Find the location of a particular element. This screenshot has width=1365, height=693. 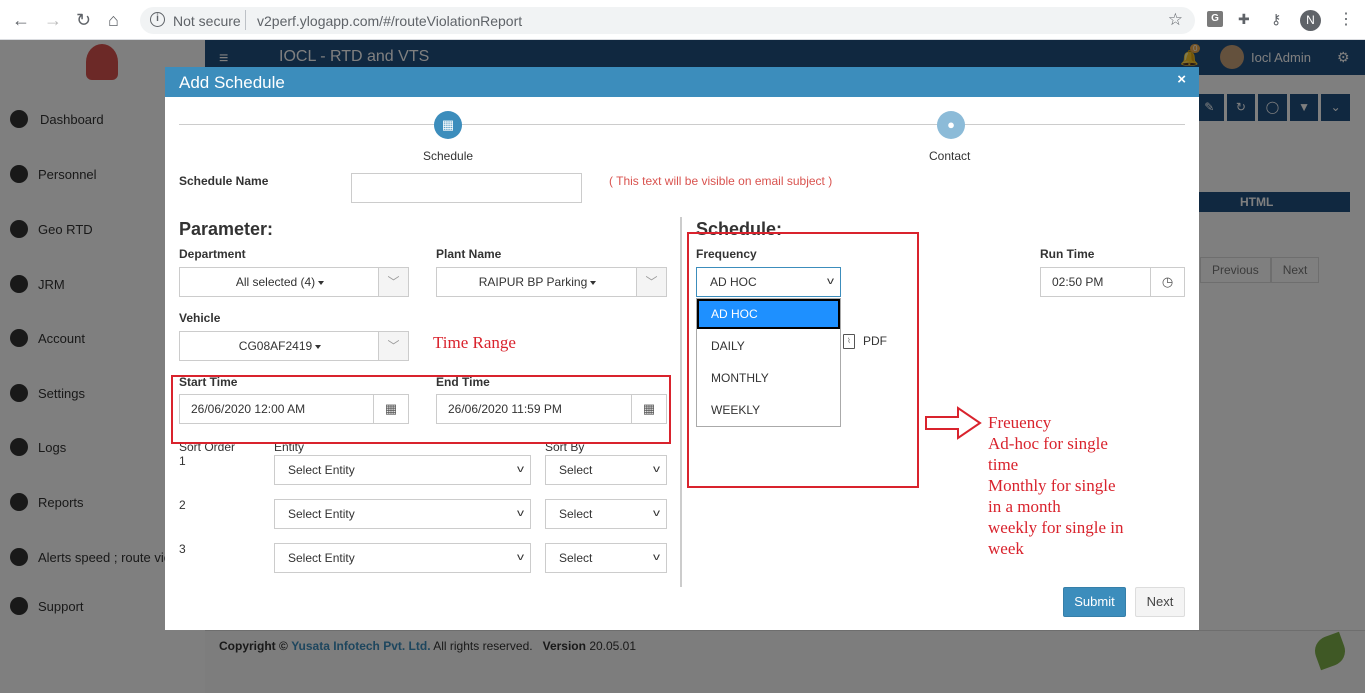

users-icon: ● is located at coordinates (951, 125).